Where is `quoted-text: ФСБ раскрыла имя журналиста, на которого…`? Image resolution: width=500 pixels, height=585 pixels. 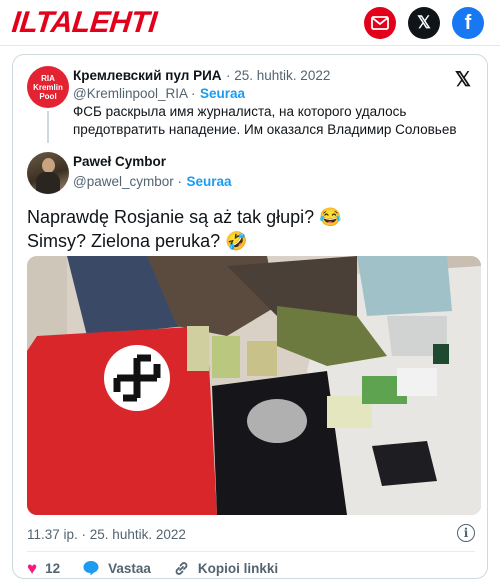
quoted-text: ФСБ раскрыла имя журналиста, на которого… is located at coordinates (265, 120).